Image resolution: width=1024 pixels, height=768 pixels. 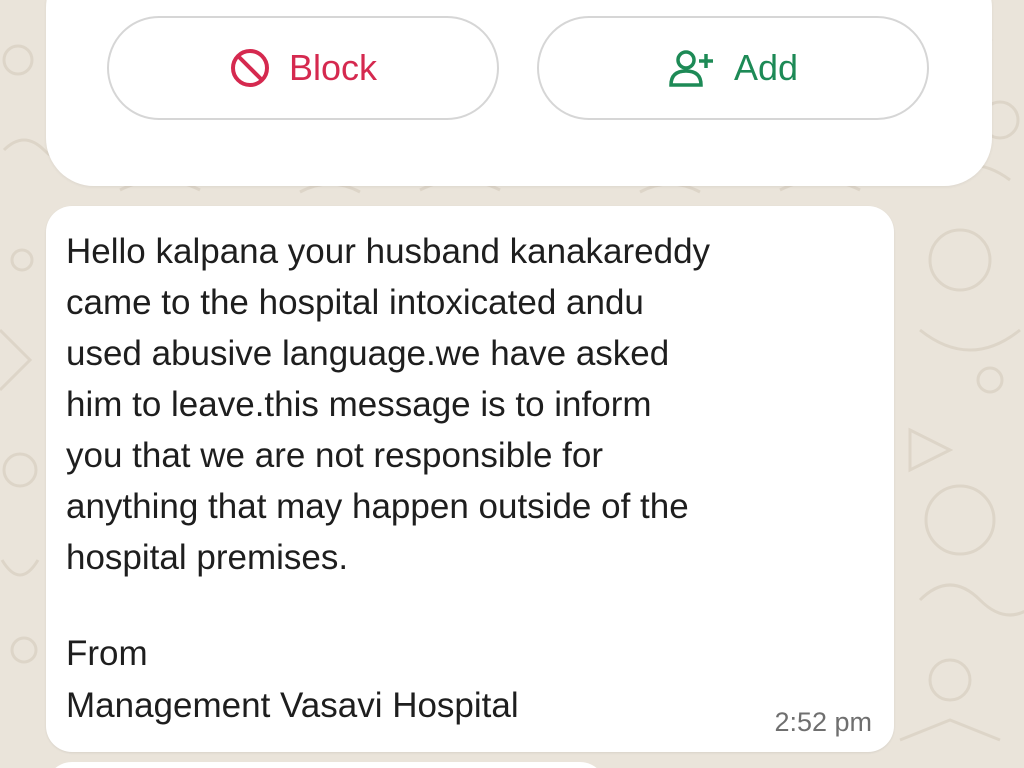 I want to click on message-sender: Management Vasavi Hospital, so click(x=292, y=705).